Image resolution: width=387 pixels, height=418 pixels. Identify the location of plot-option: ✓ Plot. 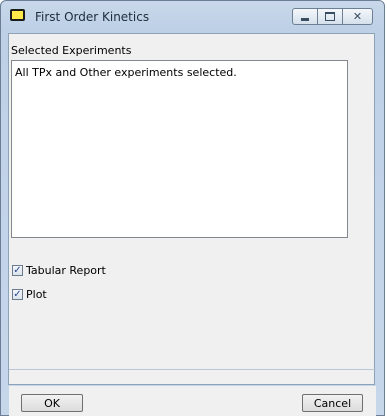
(29, 294).